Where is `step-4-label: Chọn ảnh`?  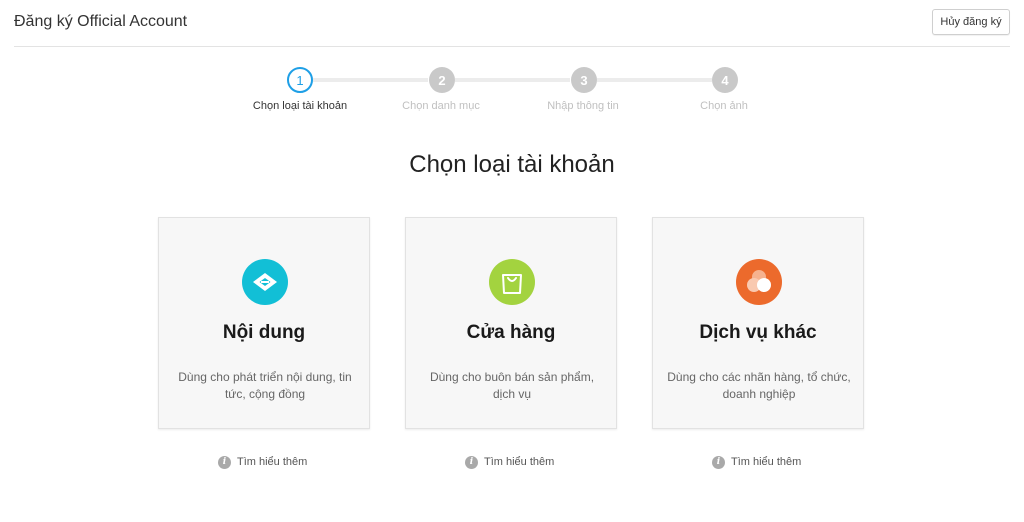
step-4-label: Chọn ảnh is located at coordinates (724, 106).